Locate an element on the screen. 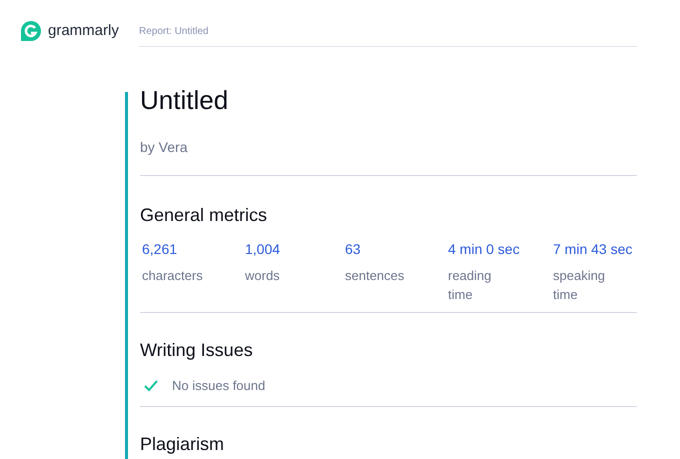 The height and width of the screenshot is (459, 680). document-title: Untitled is located at coordinates (185, 100).